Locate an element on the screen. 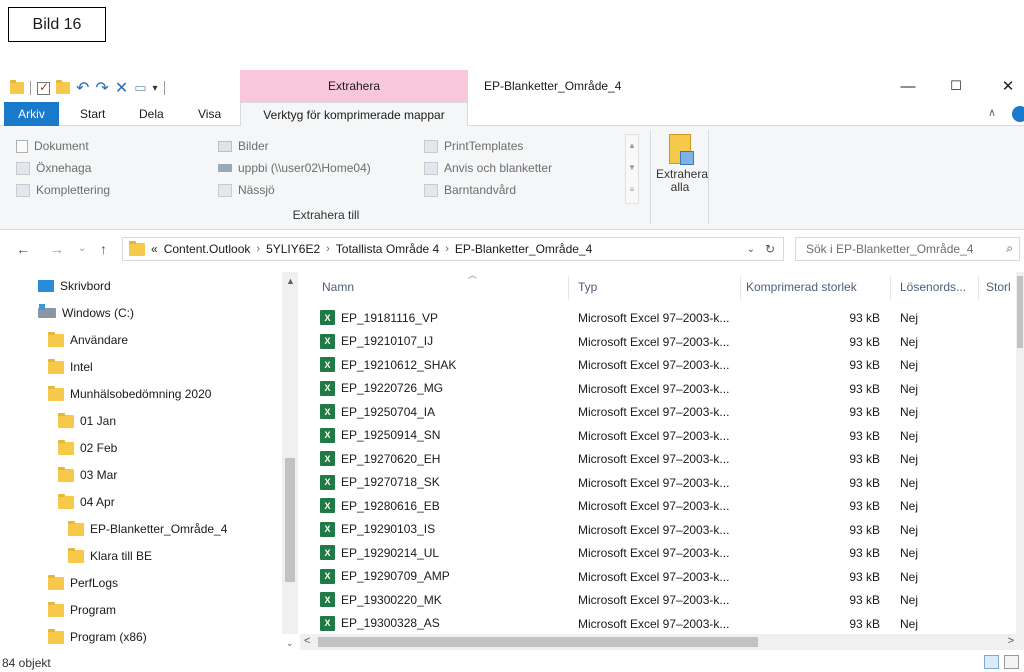 This screenshot has width=1024, height=672. delete-icon: ✕ is located at coordinates (121, 88).